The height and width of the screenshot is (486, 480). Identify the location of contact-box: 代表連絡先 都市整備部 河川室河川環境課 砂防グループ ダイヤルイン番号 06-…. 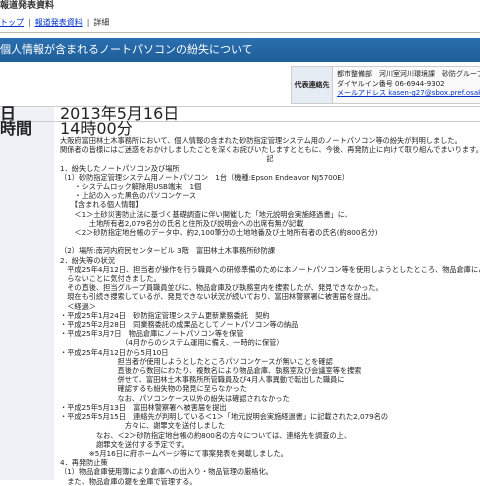
(385, 85).